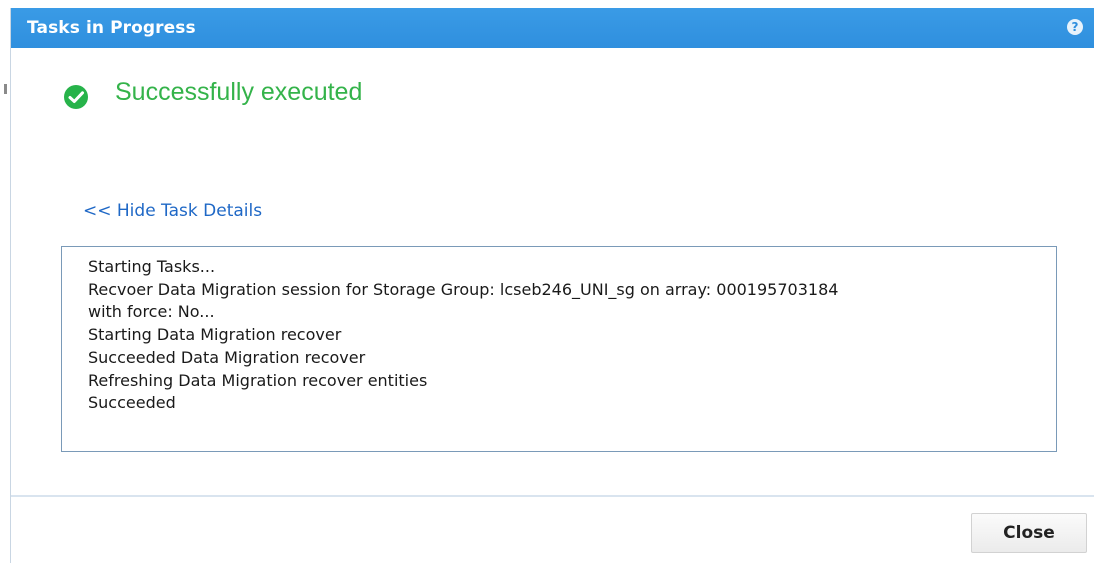 The height and width of the screenshot is (563, 1094). I want to click on dialog-titlebar: Tasks in Progress ?, so click(552, 28).